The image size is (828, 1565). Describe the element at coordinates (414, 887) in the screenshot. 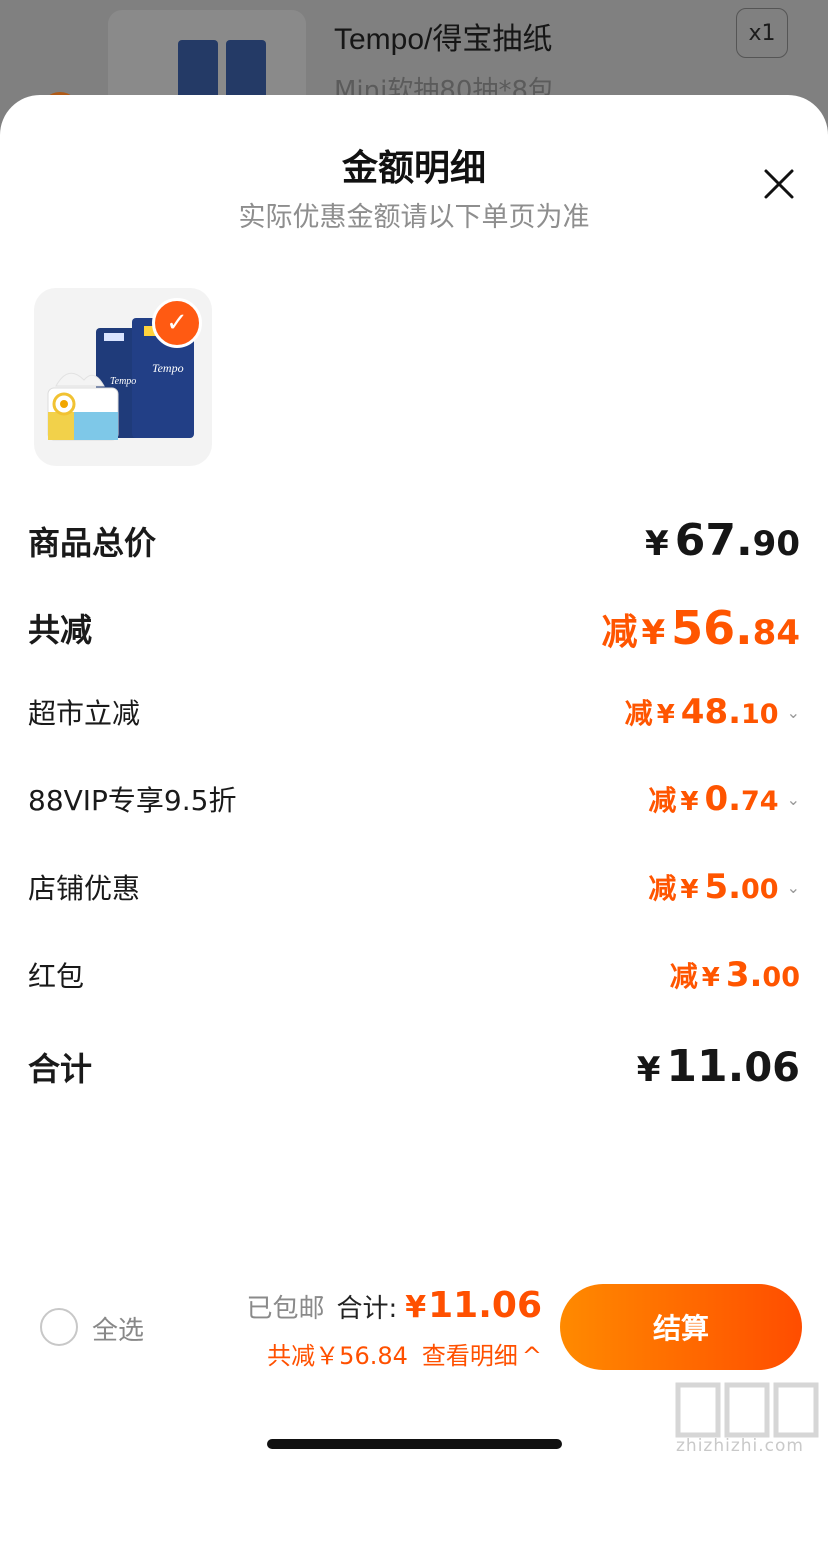

I see `row-discount-store: 店铺优惠 减 ¥ 5. 00 ⌄` at that location.